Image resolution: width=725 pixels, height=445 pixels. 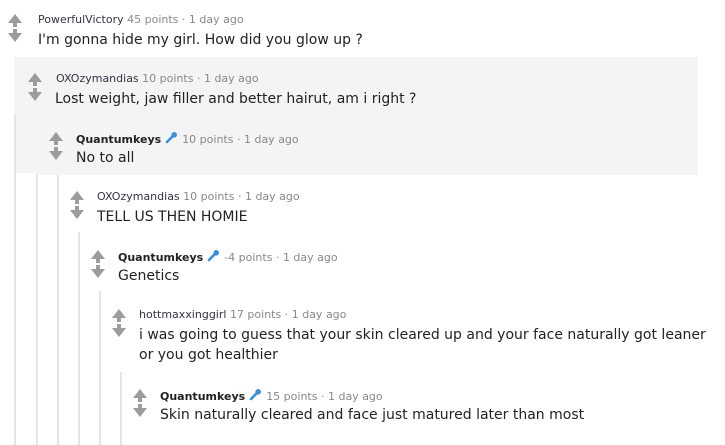 What do you see at coordinates (105, 158) in the screenshot?
I see `comment-body: No to all` at bounding box center [105, 158].